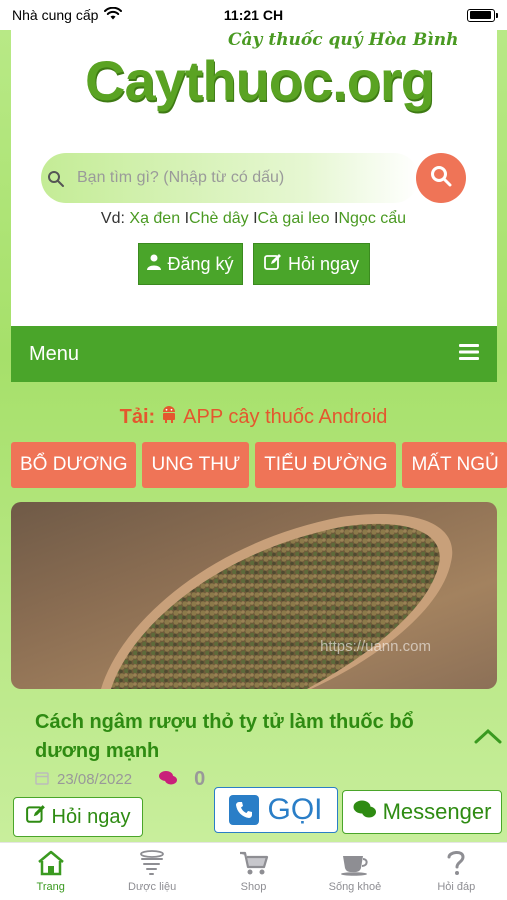 This screenshot has width=507, height=900. What do you see at coordinates (152, 863) in the screenshot?
I see `tornado-icon` at bounding box center [152, 863].